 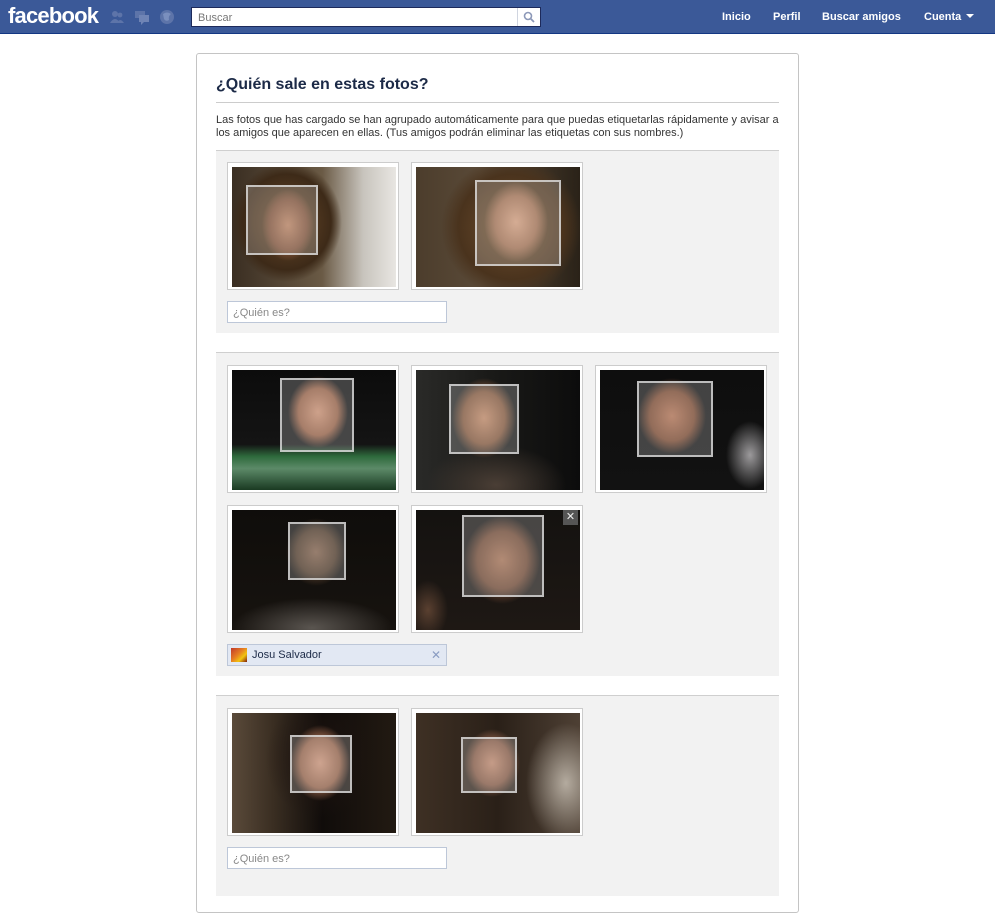 What do you see at coordinates (239, 655) in the screenshot?
I see `avatar` at bounding box center [239, 655].